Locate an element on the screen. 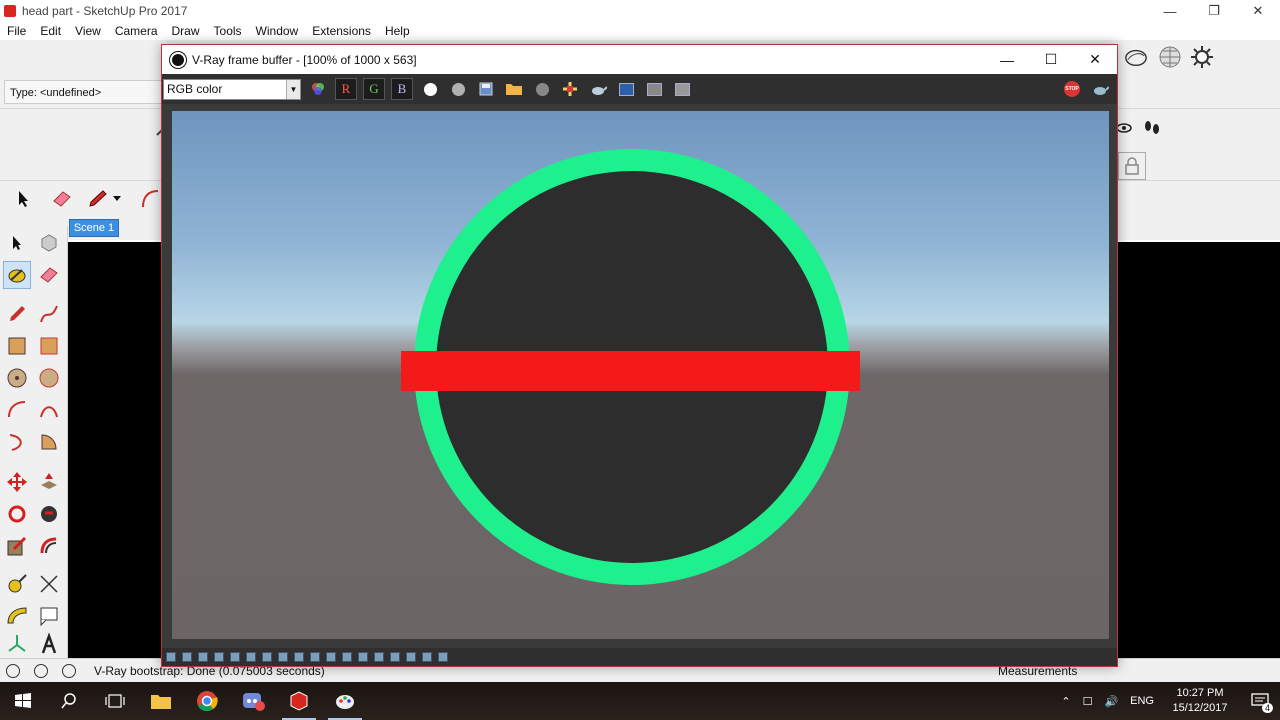  volume-icon: 🔊 is located at coordinates (1111, 701).